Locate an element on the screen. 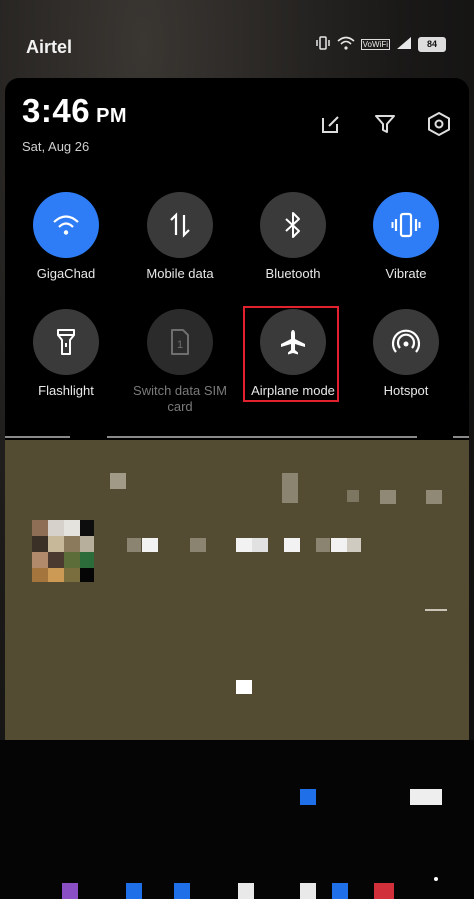  filter-icon is located at coordinates (385, 124).